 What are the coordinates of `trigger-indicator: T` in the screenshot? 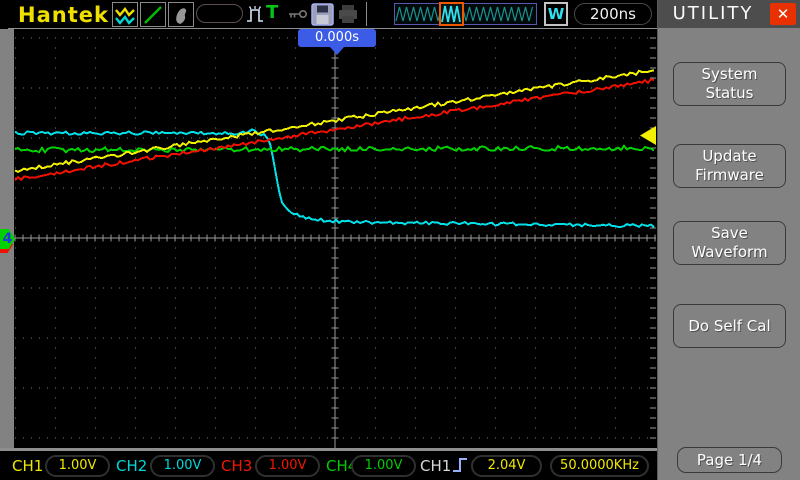 It's located at (272, 12).